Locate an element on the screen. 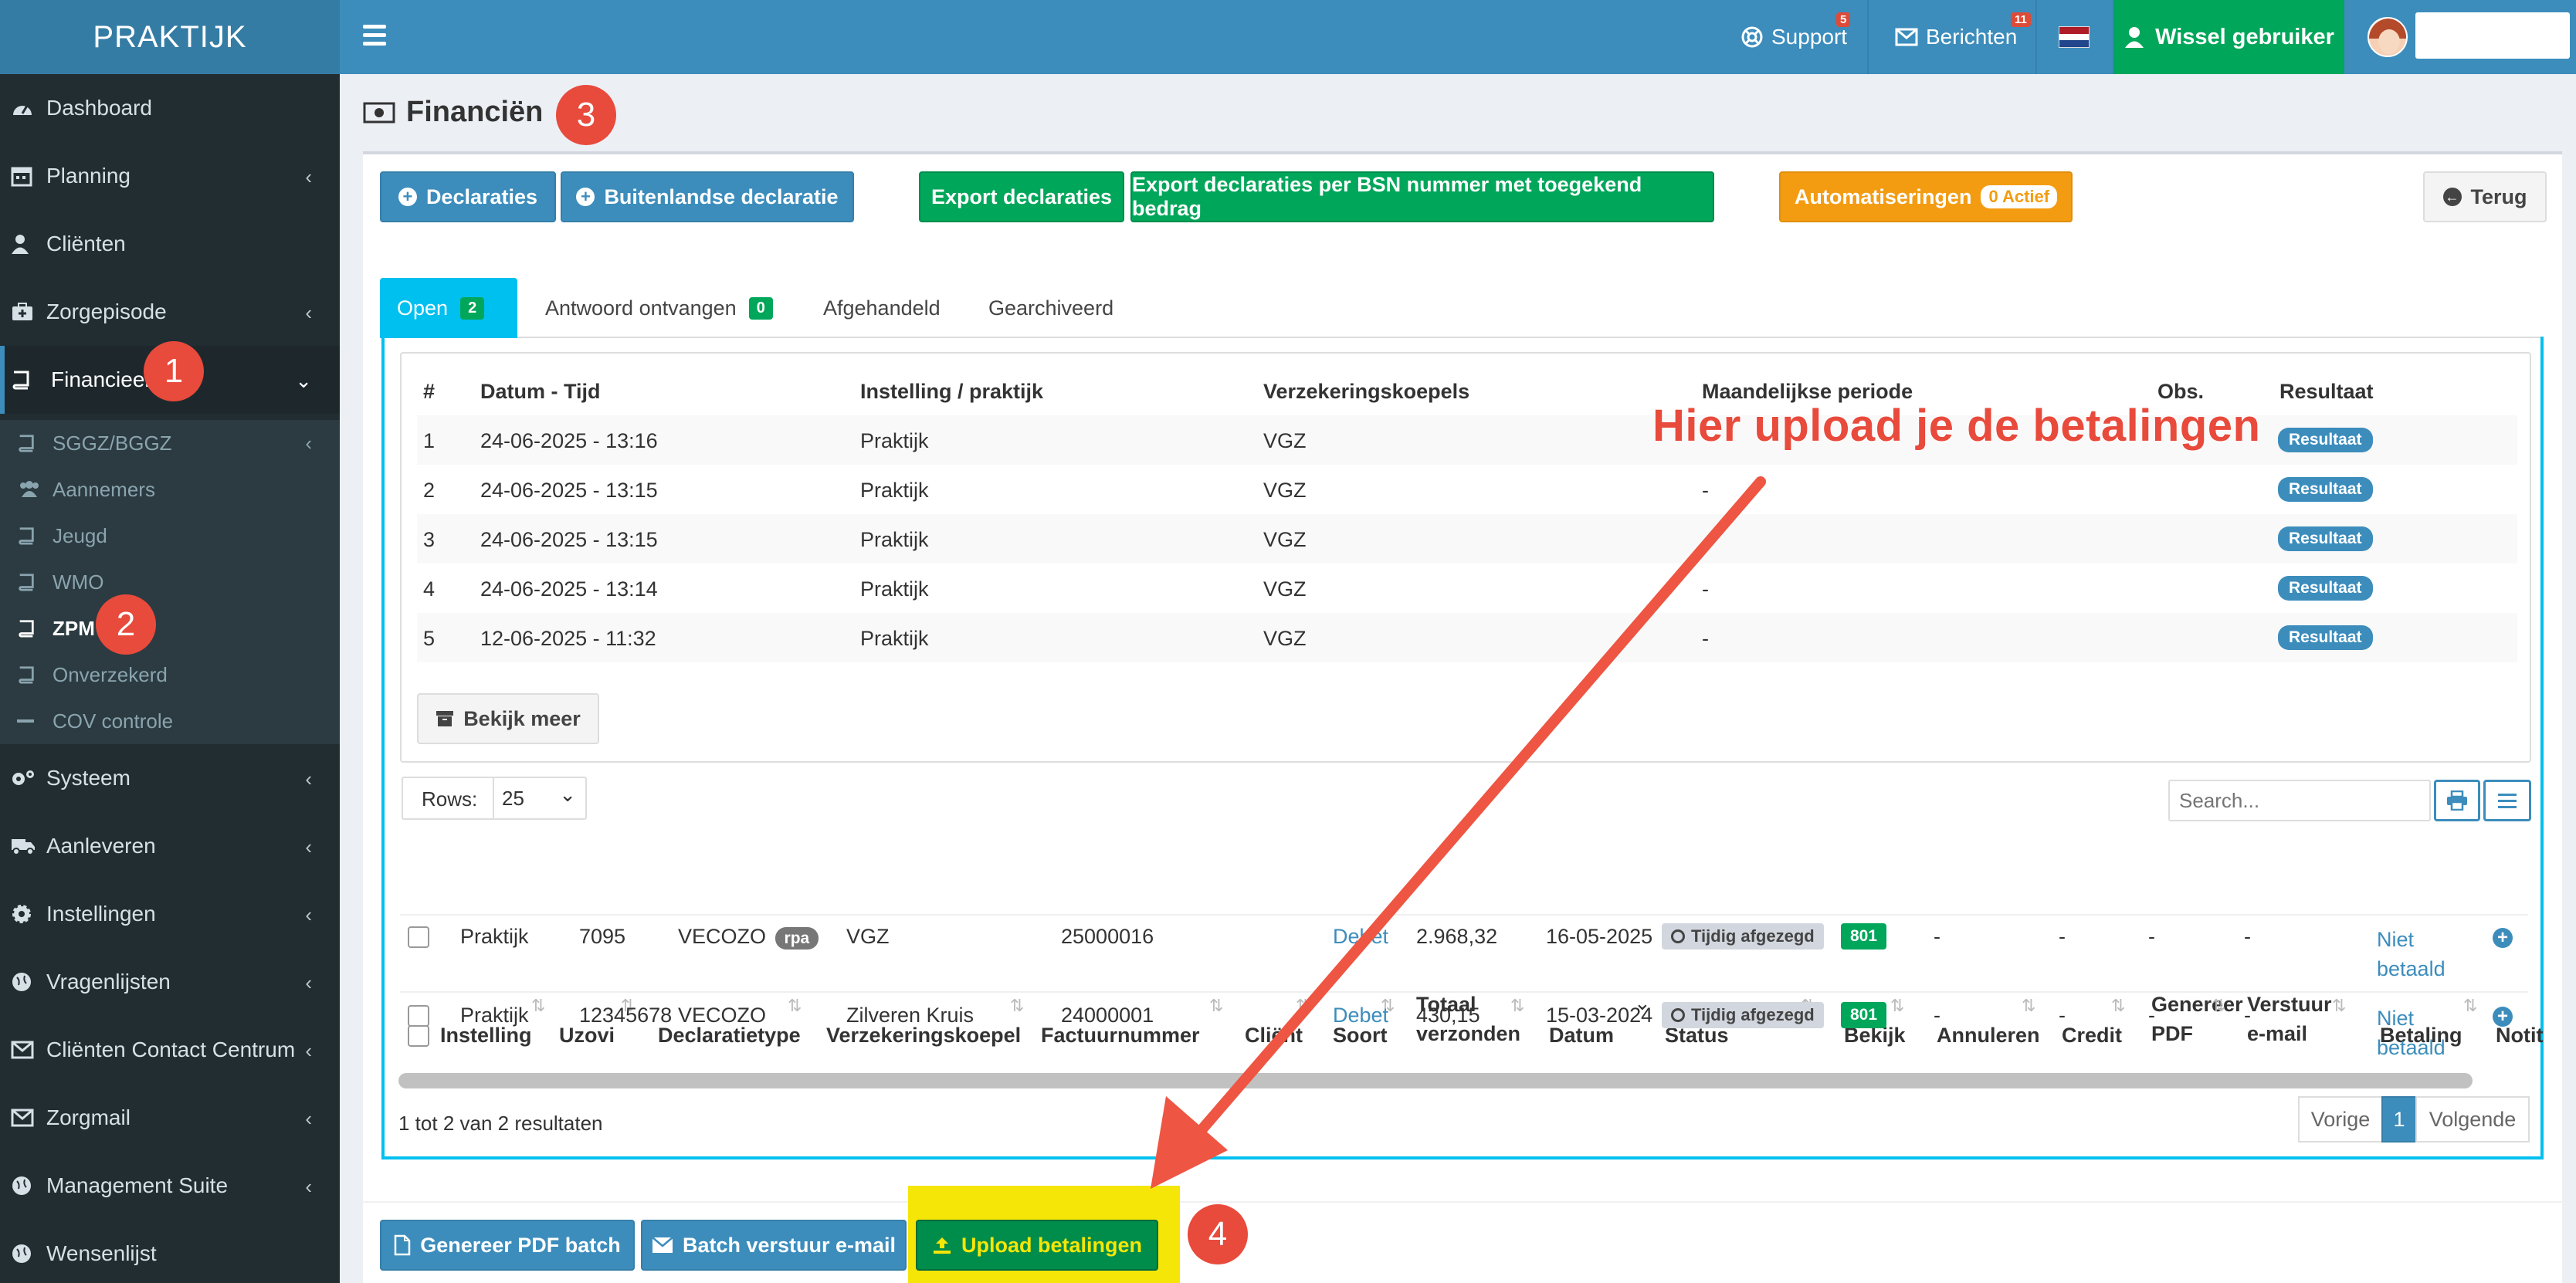 This screenshot has width=2576, height=1283. annotation-hint: Hier upload je de betalingen is located at coordinates (1956, 426).